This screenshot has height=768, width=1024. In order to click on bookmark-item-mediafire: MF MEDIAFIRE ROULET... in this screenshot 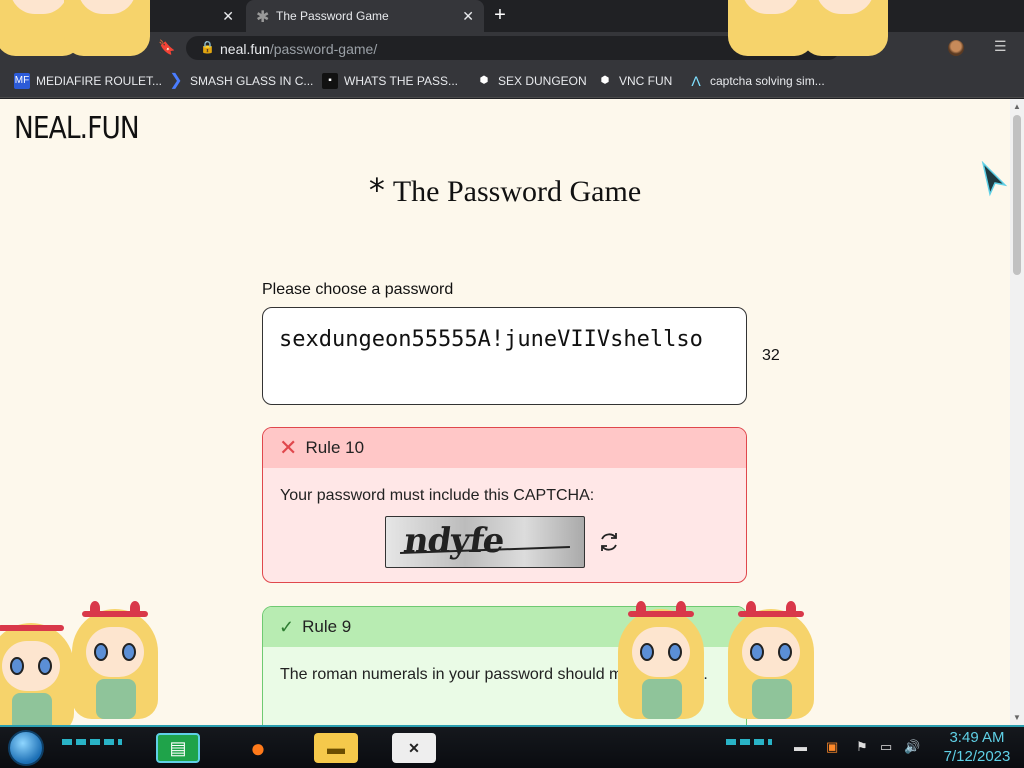, I will do `click(88, 81)`.